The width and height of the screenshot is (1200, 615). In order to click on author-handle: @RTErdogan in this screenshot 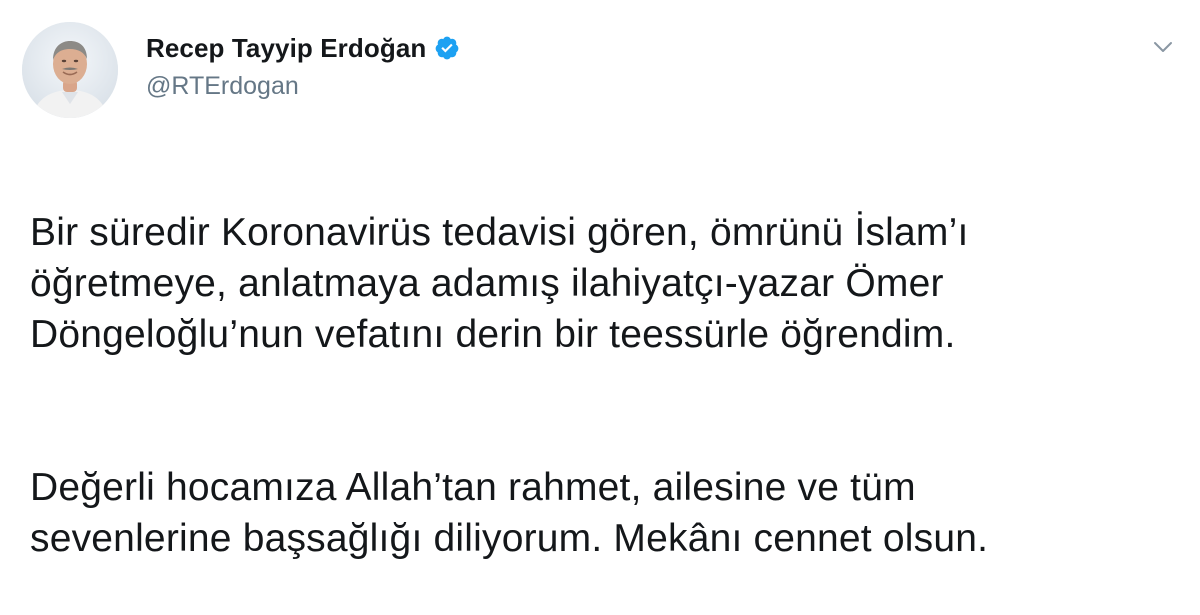, I will do `click(303, 86)`.